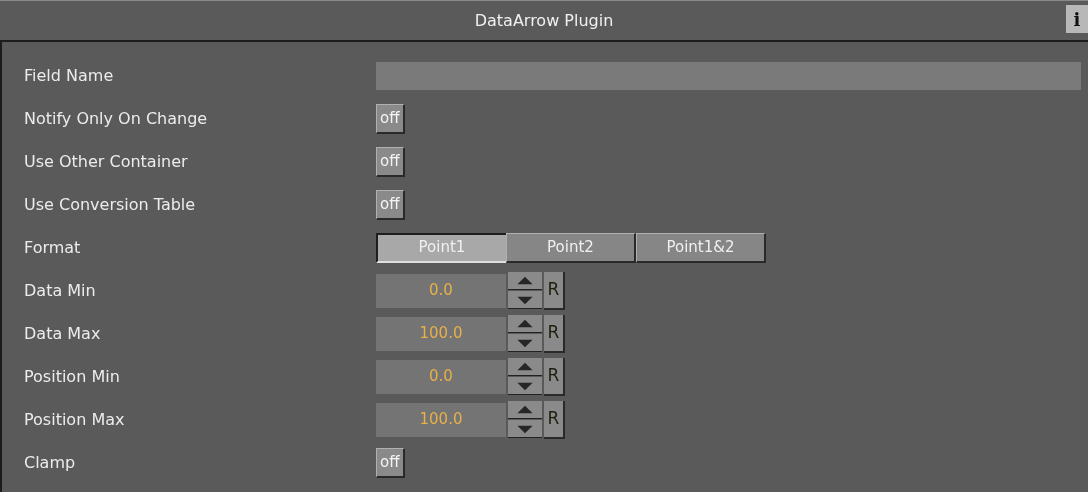 This screenshot has width=1088, height=492. What do you see at coordinates (106, 161) in the screenshot?
I see `field-label: Use Other Container` at bounding box center [106, 161].